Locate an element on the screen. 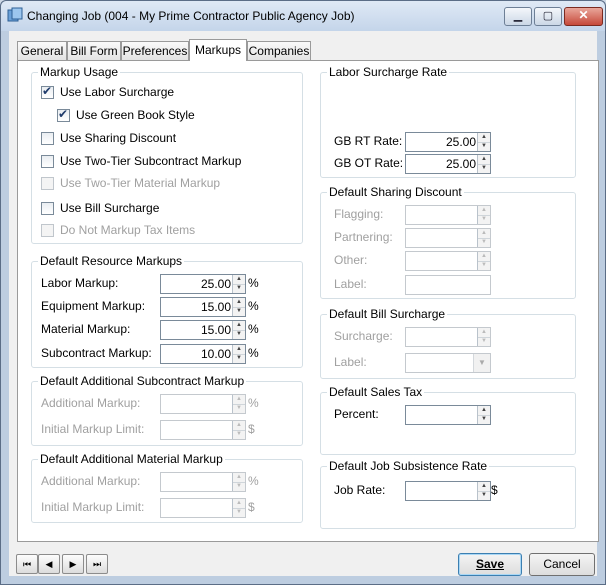 This screenshot has width=606, height=585. maximize-icon: ▢ is located at coordinates (548, 16).